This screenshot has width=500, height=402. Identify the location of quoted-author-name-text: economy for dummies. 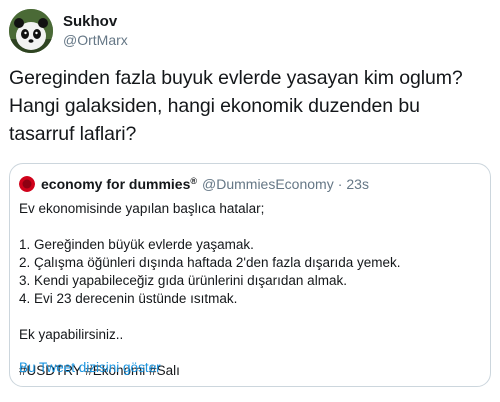
(116, 184).